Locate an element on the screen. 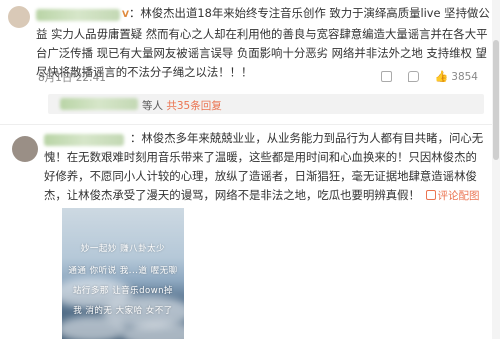  image-icon is located at coordinates (430, 195).